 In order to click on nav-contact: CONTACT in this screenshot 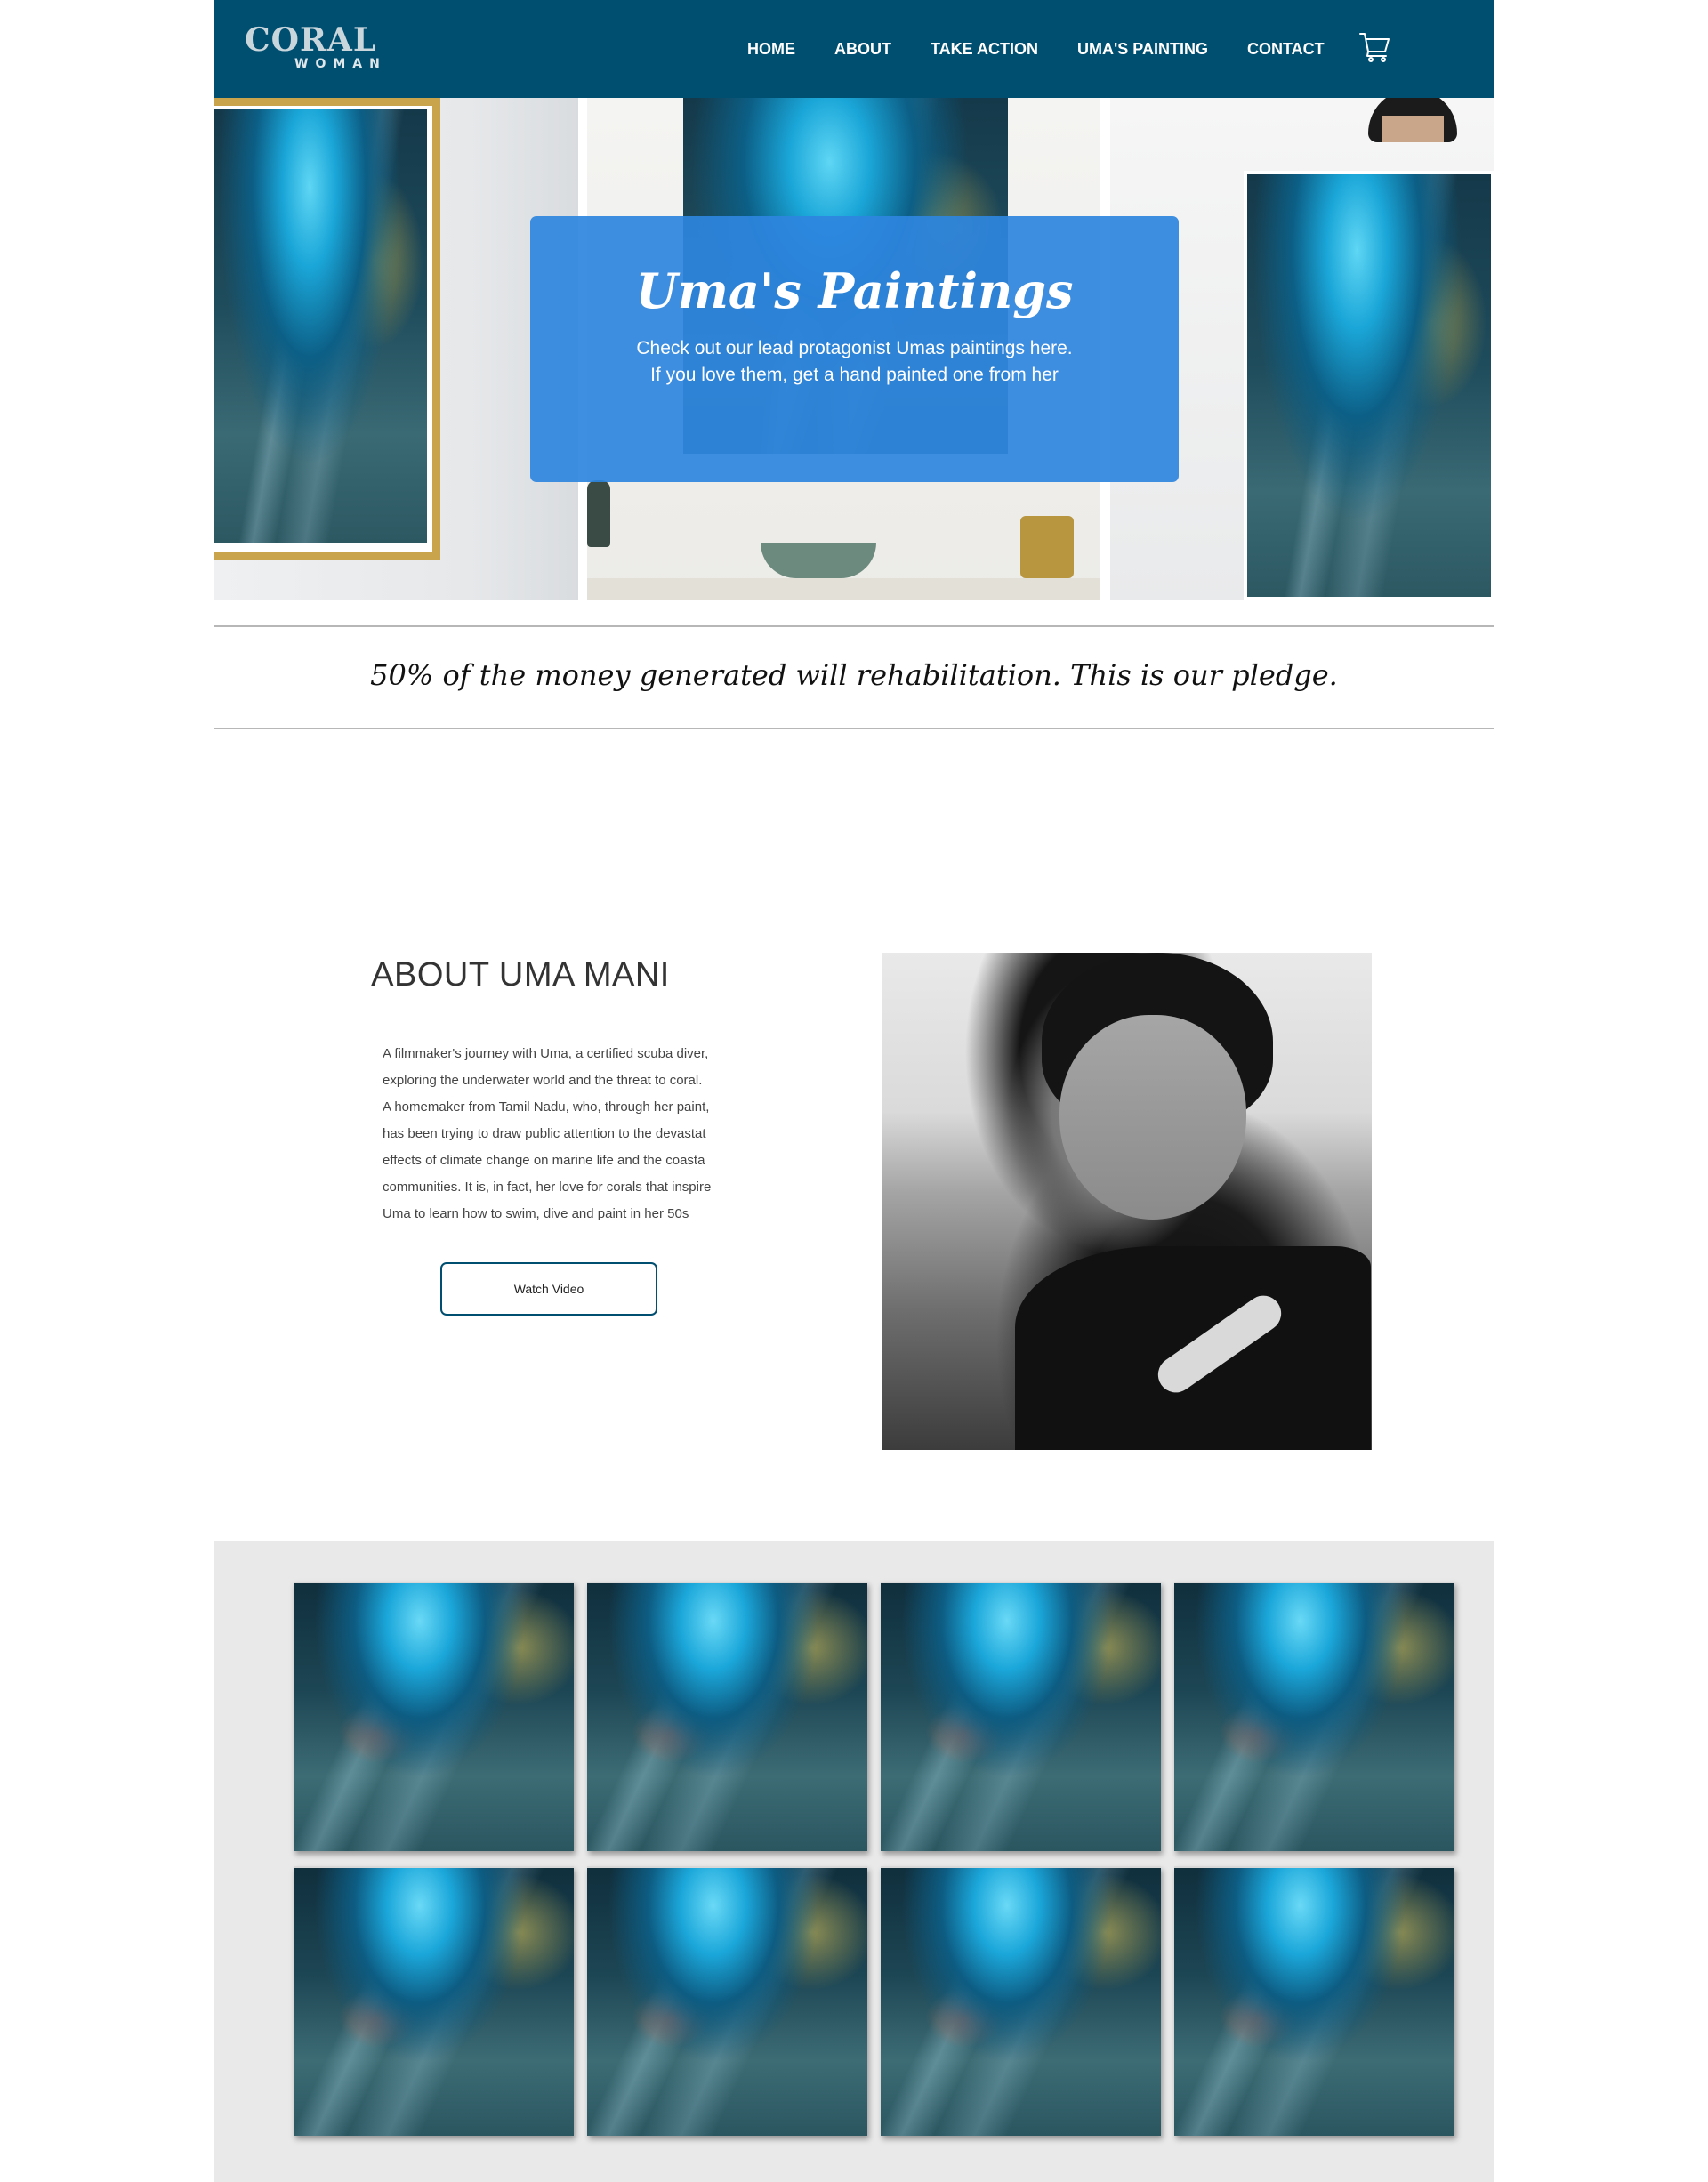, I will do `click(1286, 49)`.